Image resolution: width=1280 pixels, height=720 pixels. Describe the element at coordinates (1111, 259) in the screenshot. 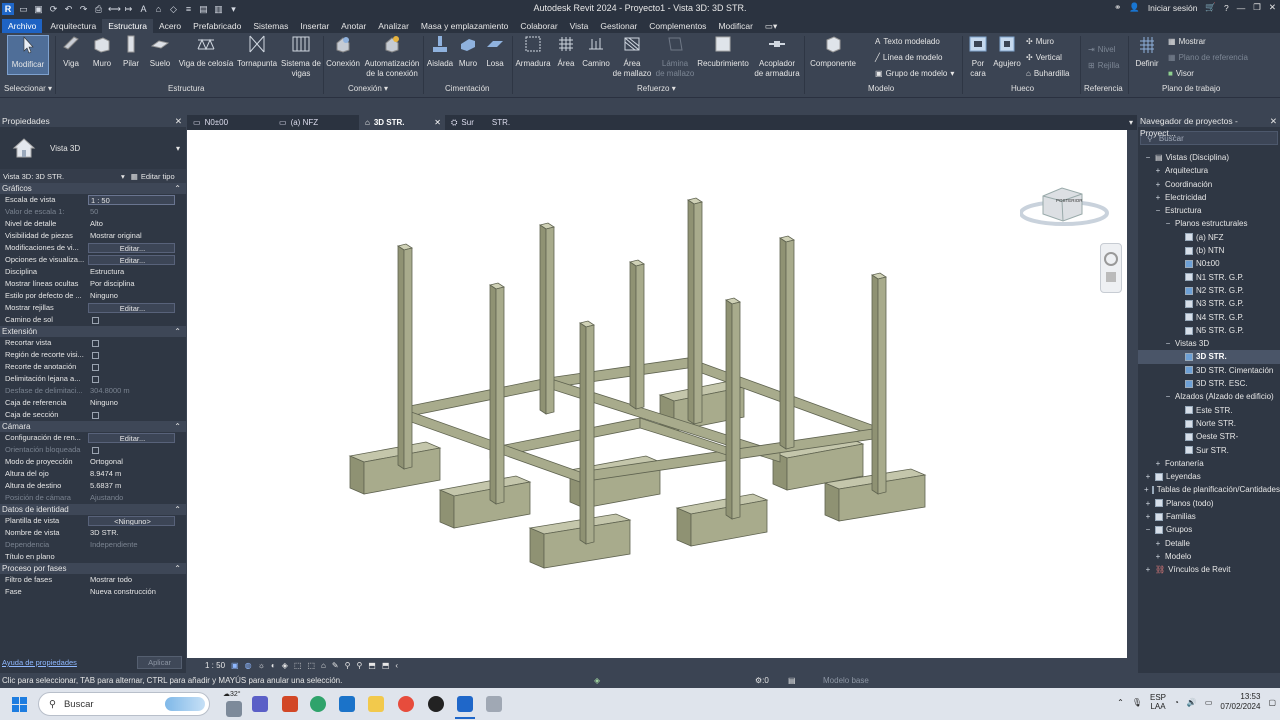

I see `steering-wheel-icon` at that location.